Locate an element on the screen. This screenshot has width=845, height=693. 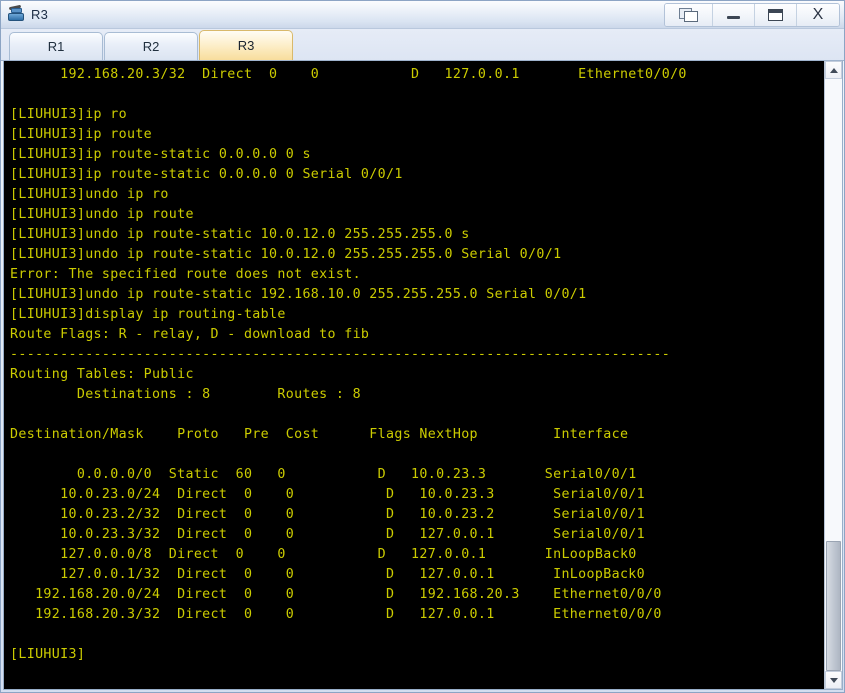
scroll-down-button is located at coordinates (833, 680).